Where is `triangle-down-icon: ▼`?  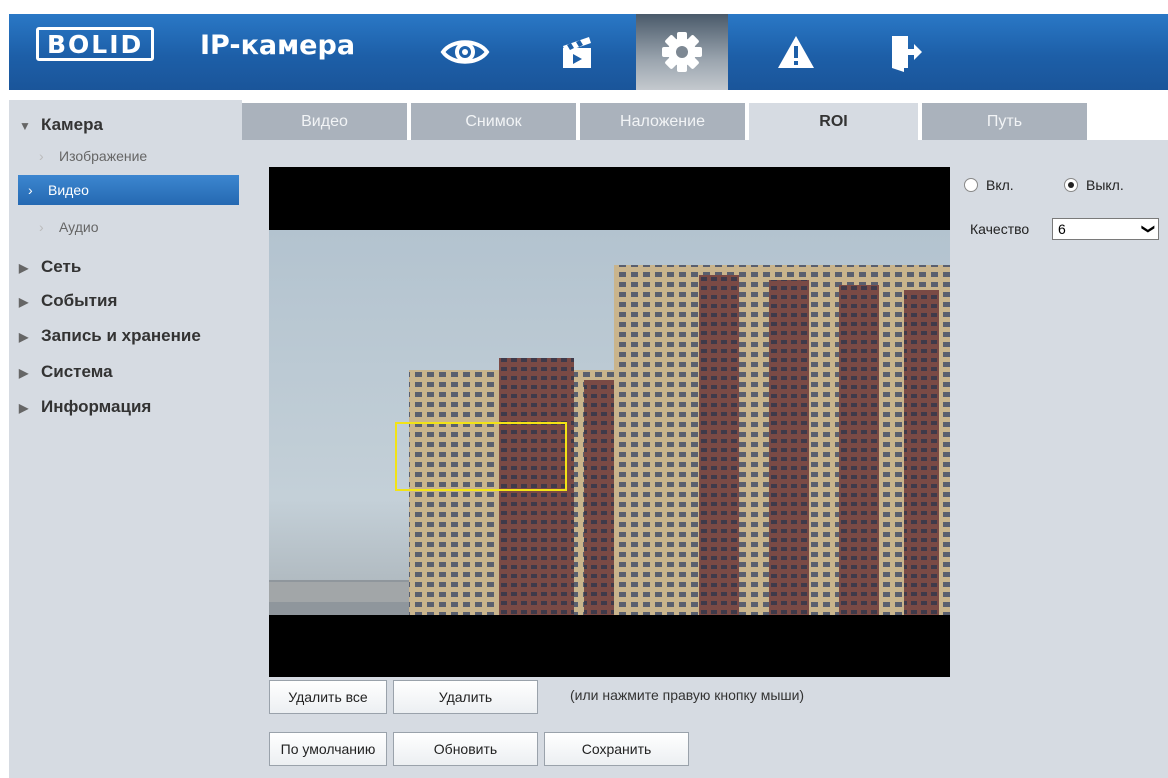
triangle-down-icon: ▼ is located at coordinates (25, 126).